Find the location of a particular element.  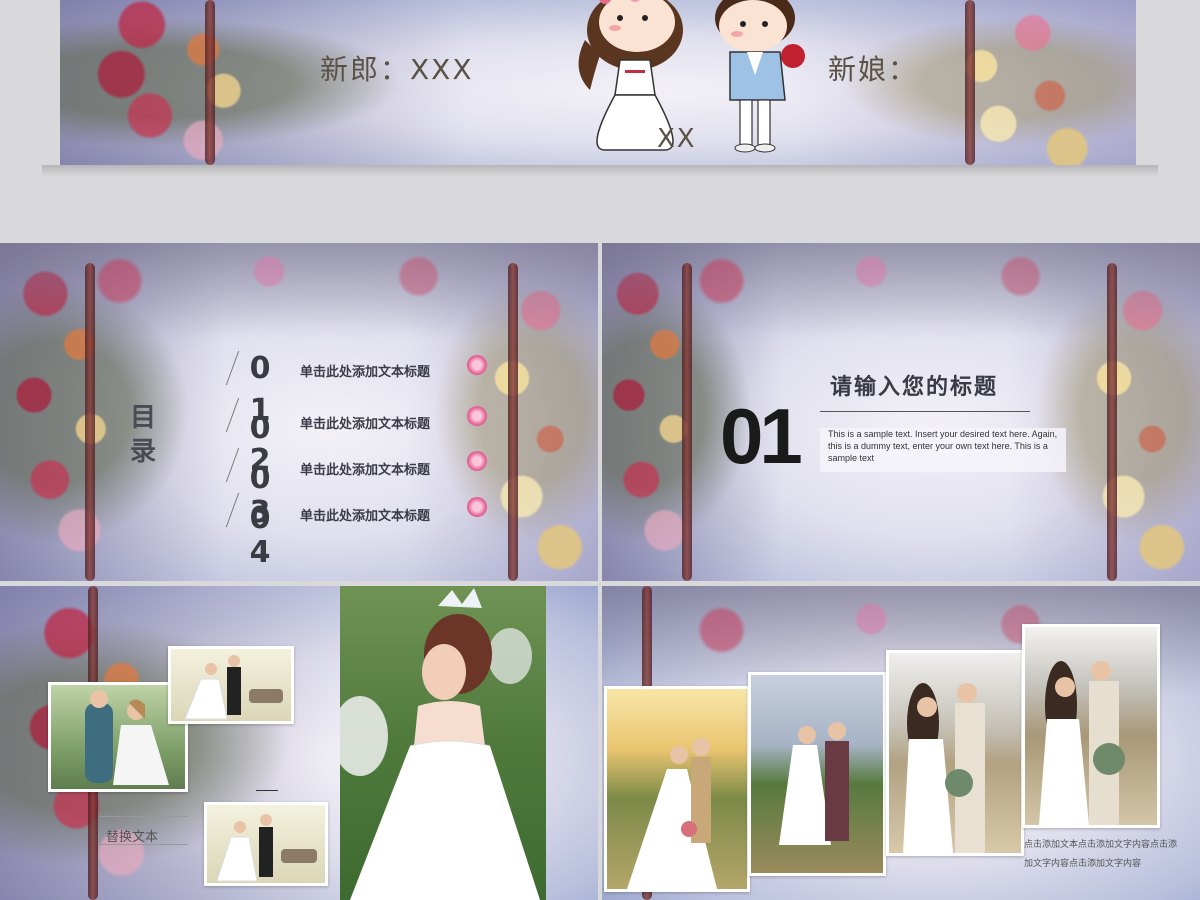

slide-shadow is located at coordinates (600, 171).